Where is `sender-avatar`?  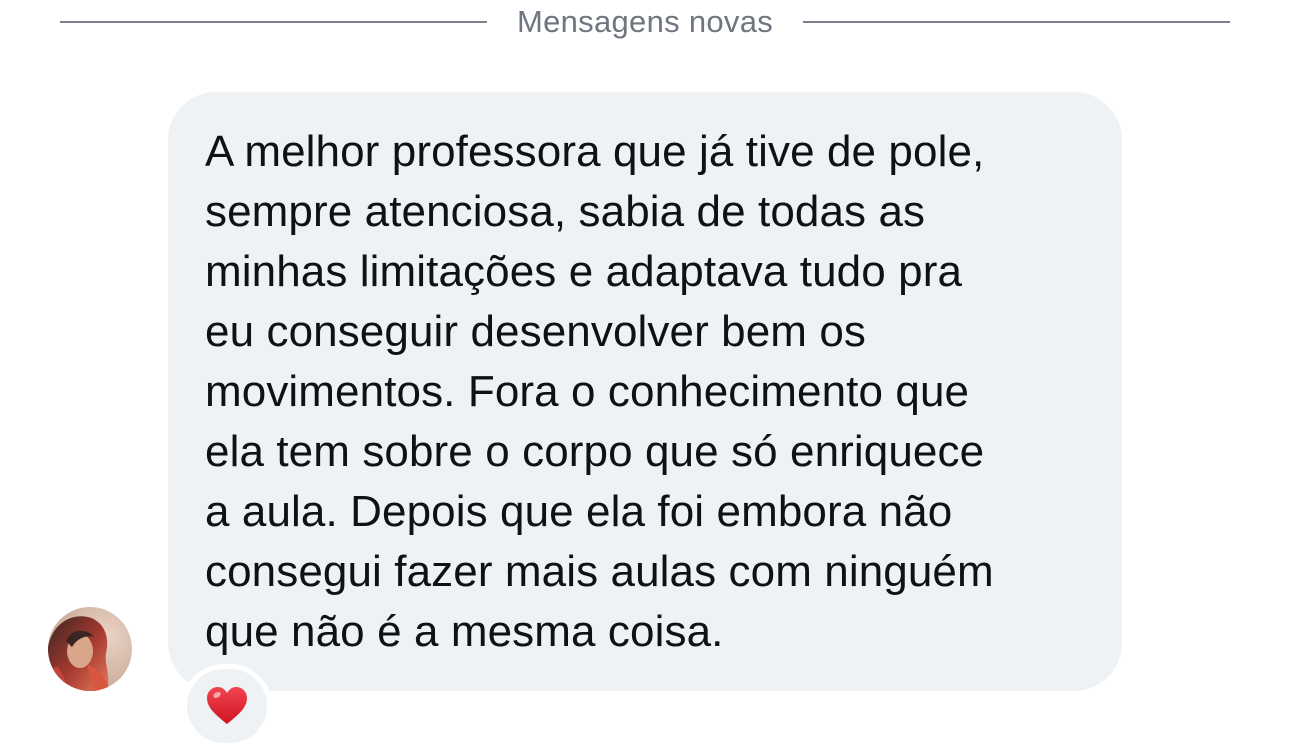
sender-avatar is located at coordinates (90, 649).